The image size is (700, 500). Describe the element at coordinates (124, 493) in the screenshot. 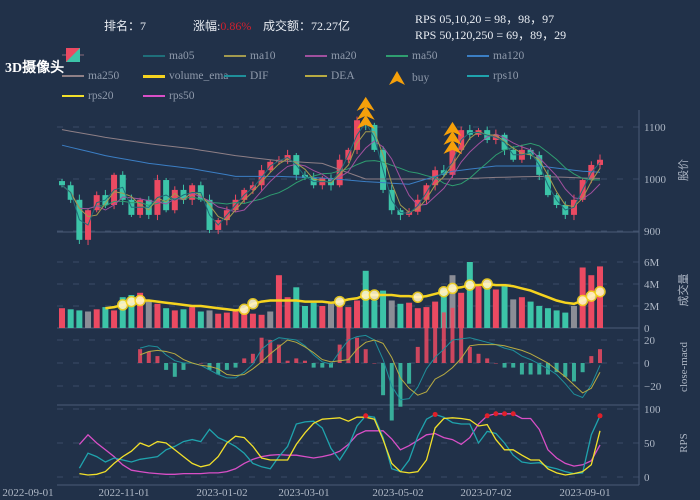

I see `x-tick-label: 2022-11-01` at that location.